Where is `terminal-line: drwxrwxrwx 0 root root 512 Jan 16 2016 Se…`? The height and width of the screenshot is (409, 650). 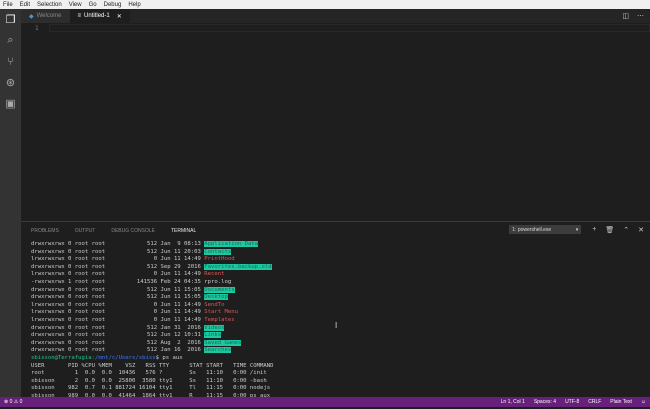
terminal-line: drwxrwxrwx 0 root root 512 Jan 16 2016 Se… is located at coordinates (152, 351).